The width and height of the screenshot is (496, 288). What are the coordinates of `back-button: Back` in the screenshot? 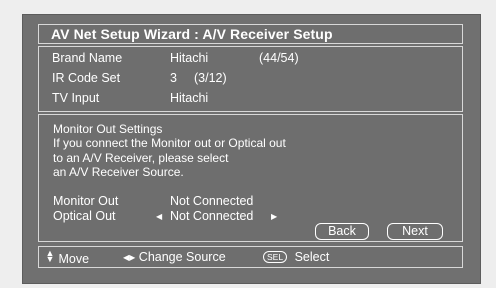 It's located at (342, 231).